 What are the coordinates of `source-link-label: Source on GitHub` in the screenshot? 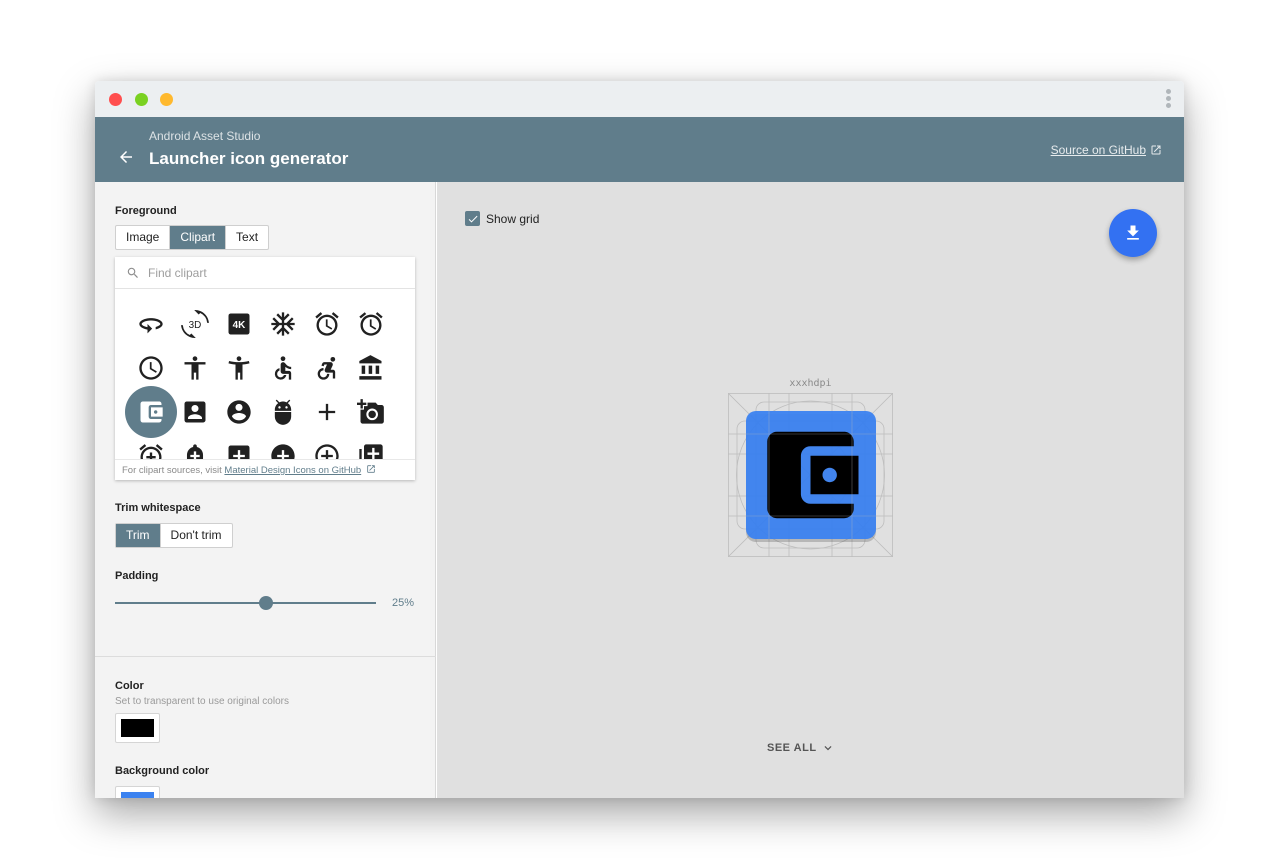 It's located at (1098, 150).